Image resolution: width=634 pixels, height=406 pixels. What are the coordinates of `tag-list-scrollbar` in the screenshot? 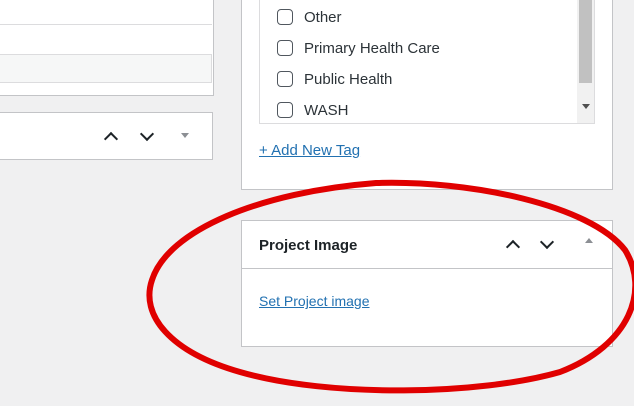 It's located at (585, 61).